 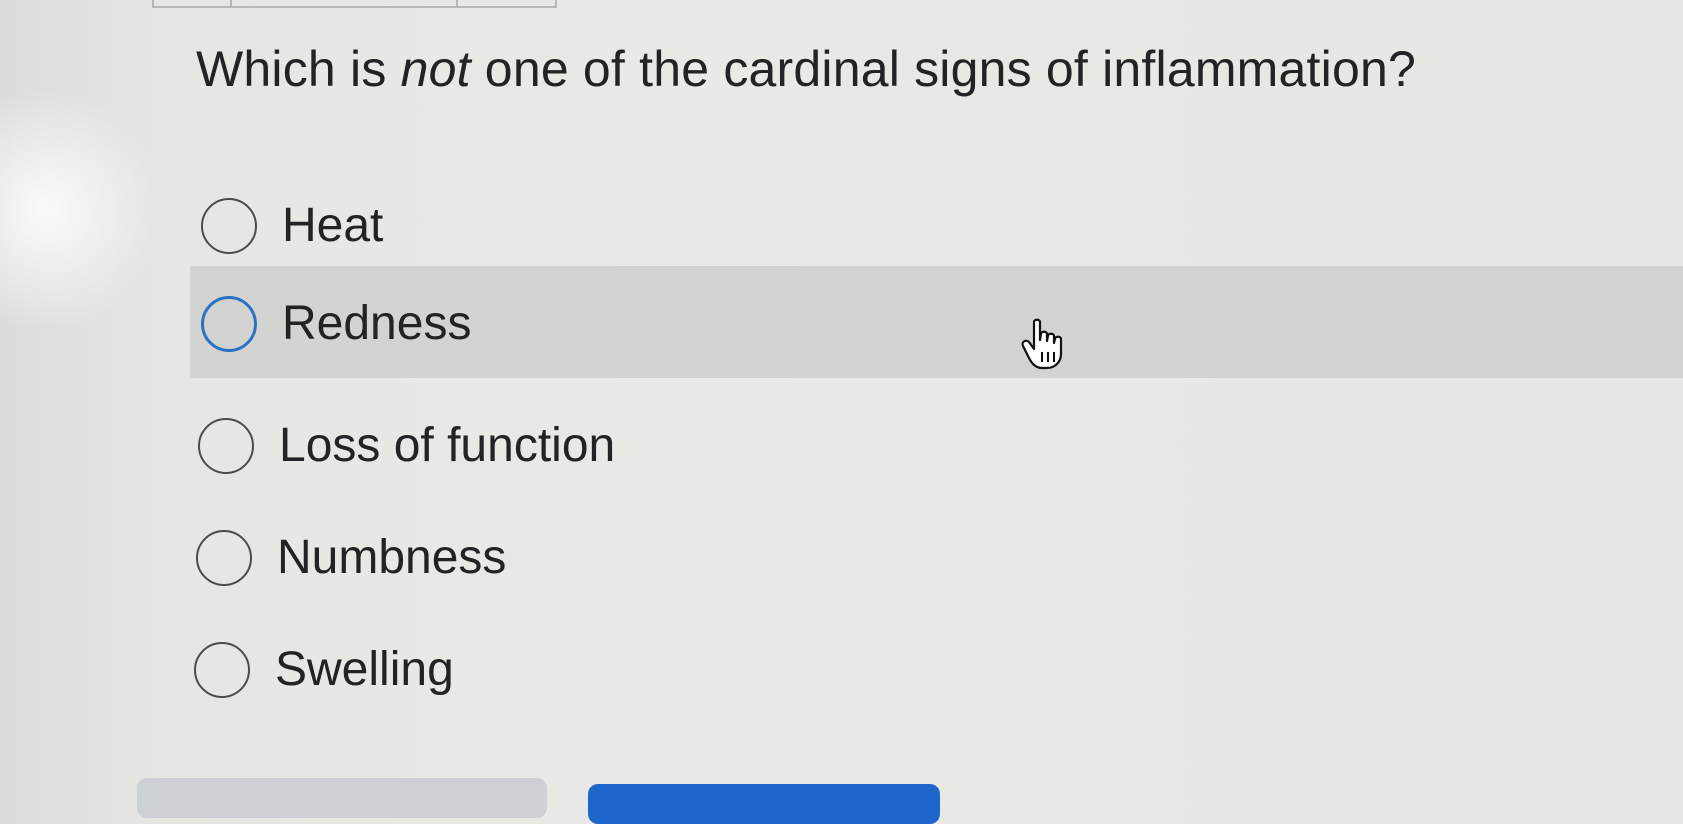 What do you see at coordinates (364, 669) in the screenshot?
I see `option-label: Swelling` at bounding box center [364, 669].